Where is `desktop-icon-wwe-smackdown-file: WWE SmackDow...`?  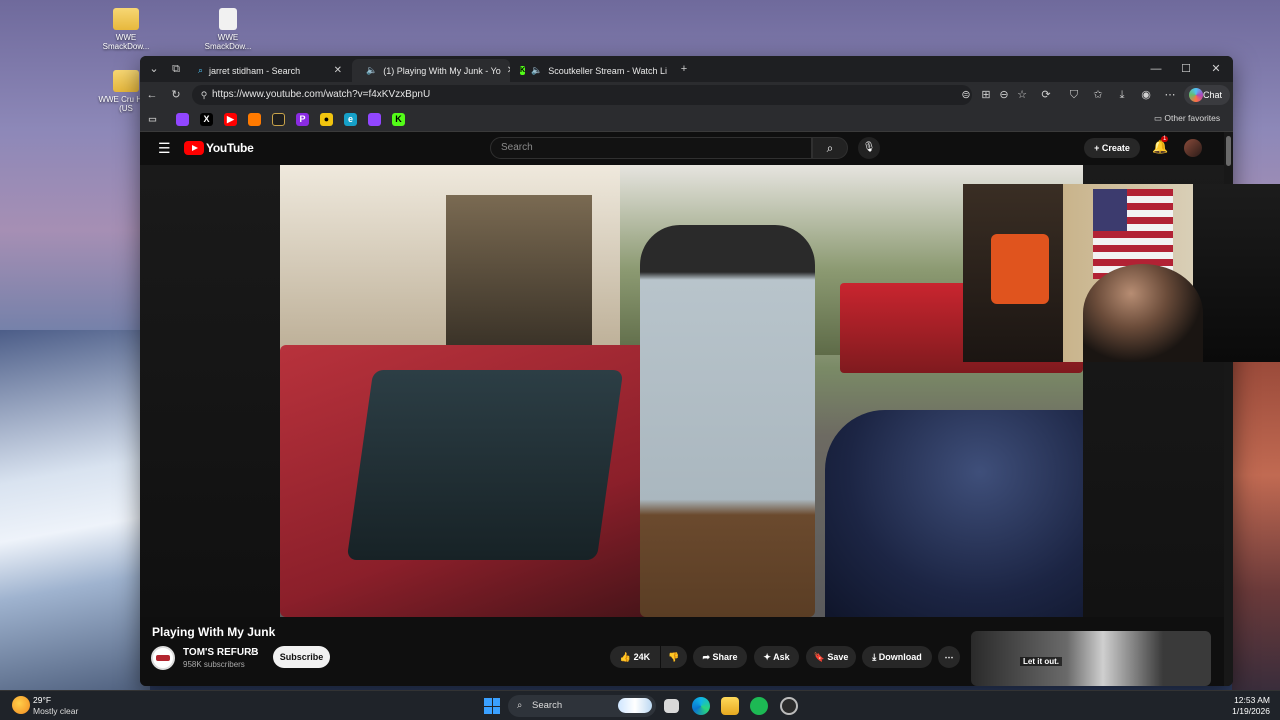
desktop-icon-wwe-smackdown-file: WWE SmackDow... is located at coordinates (228, 29).